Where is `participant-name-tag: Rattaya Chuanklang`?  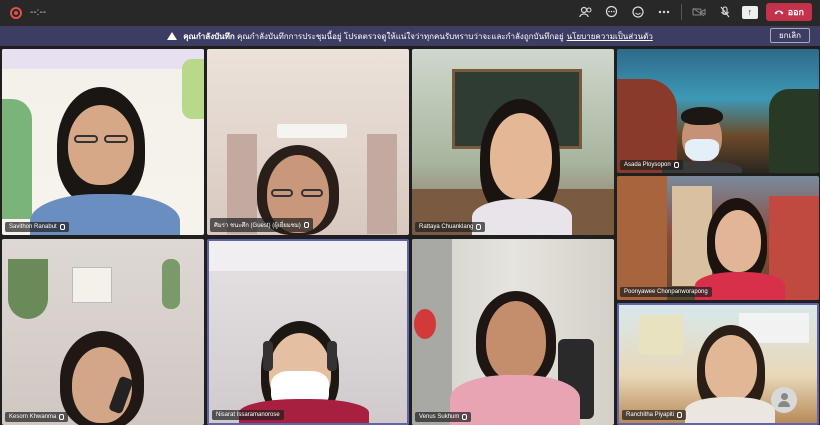
participant-name-tag: Rattaya Chuanklang is located at coordinates (450, 227).